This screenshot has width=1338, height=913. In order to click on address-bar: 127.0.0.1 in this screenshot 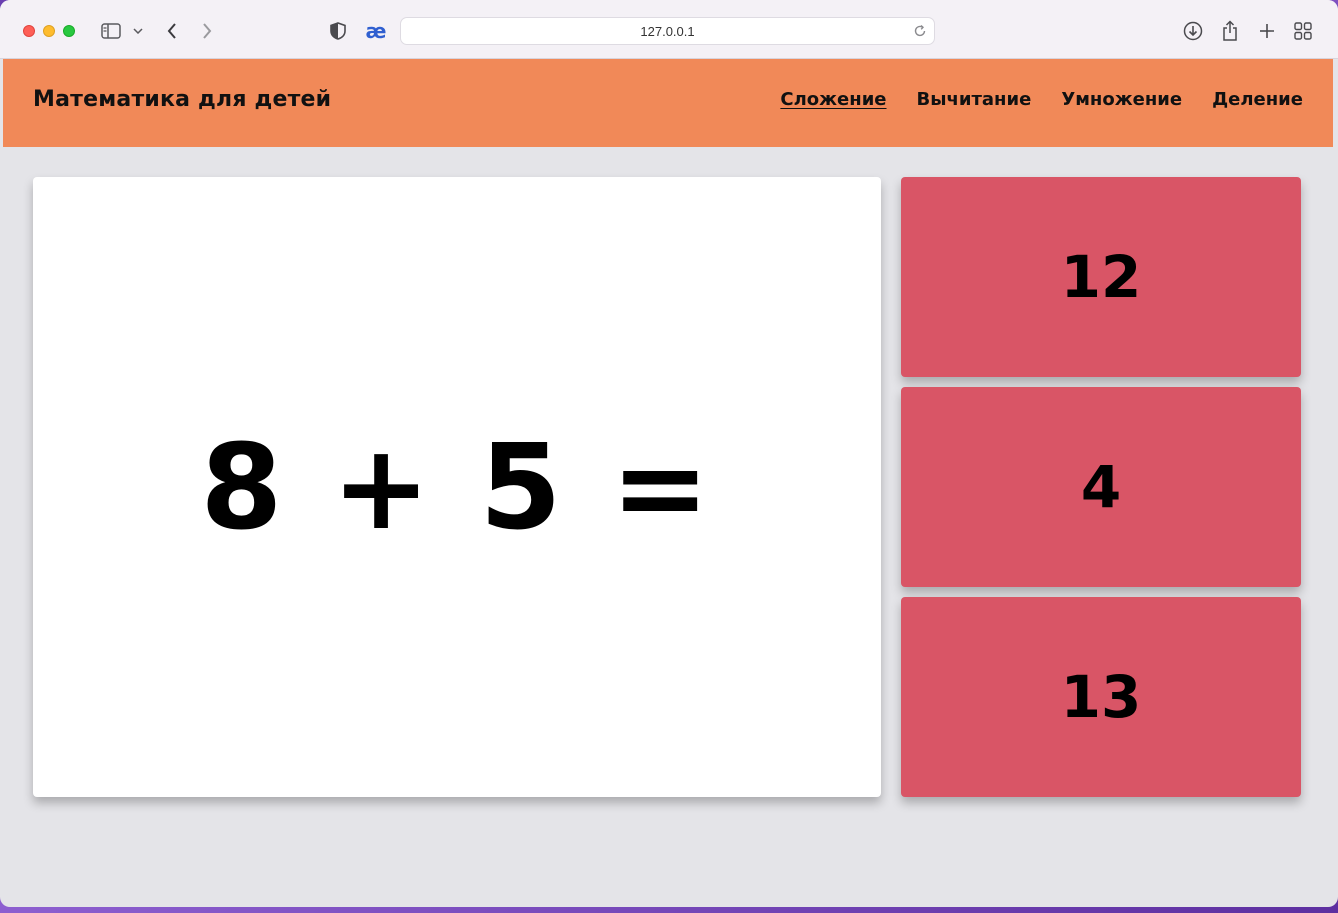, I will do `click(667, 31)`.